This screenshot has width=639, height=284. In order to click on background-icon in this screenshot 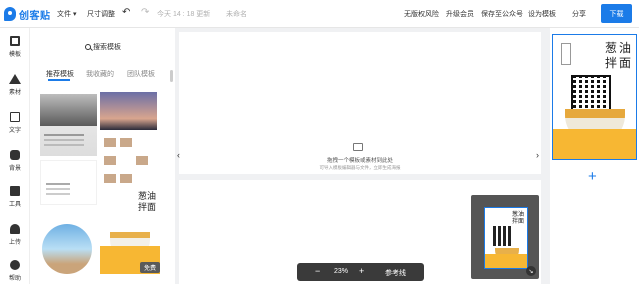, I will do `click(15, 155)`.